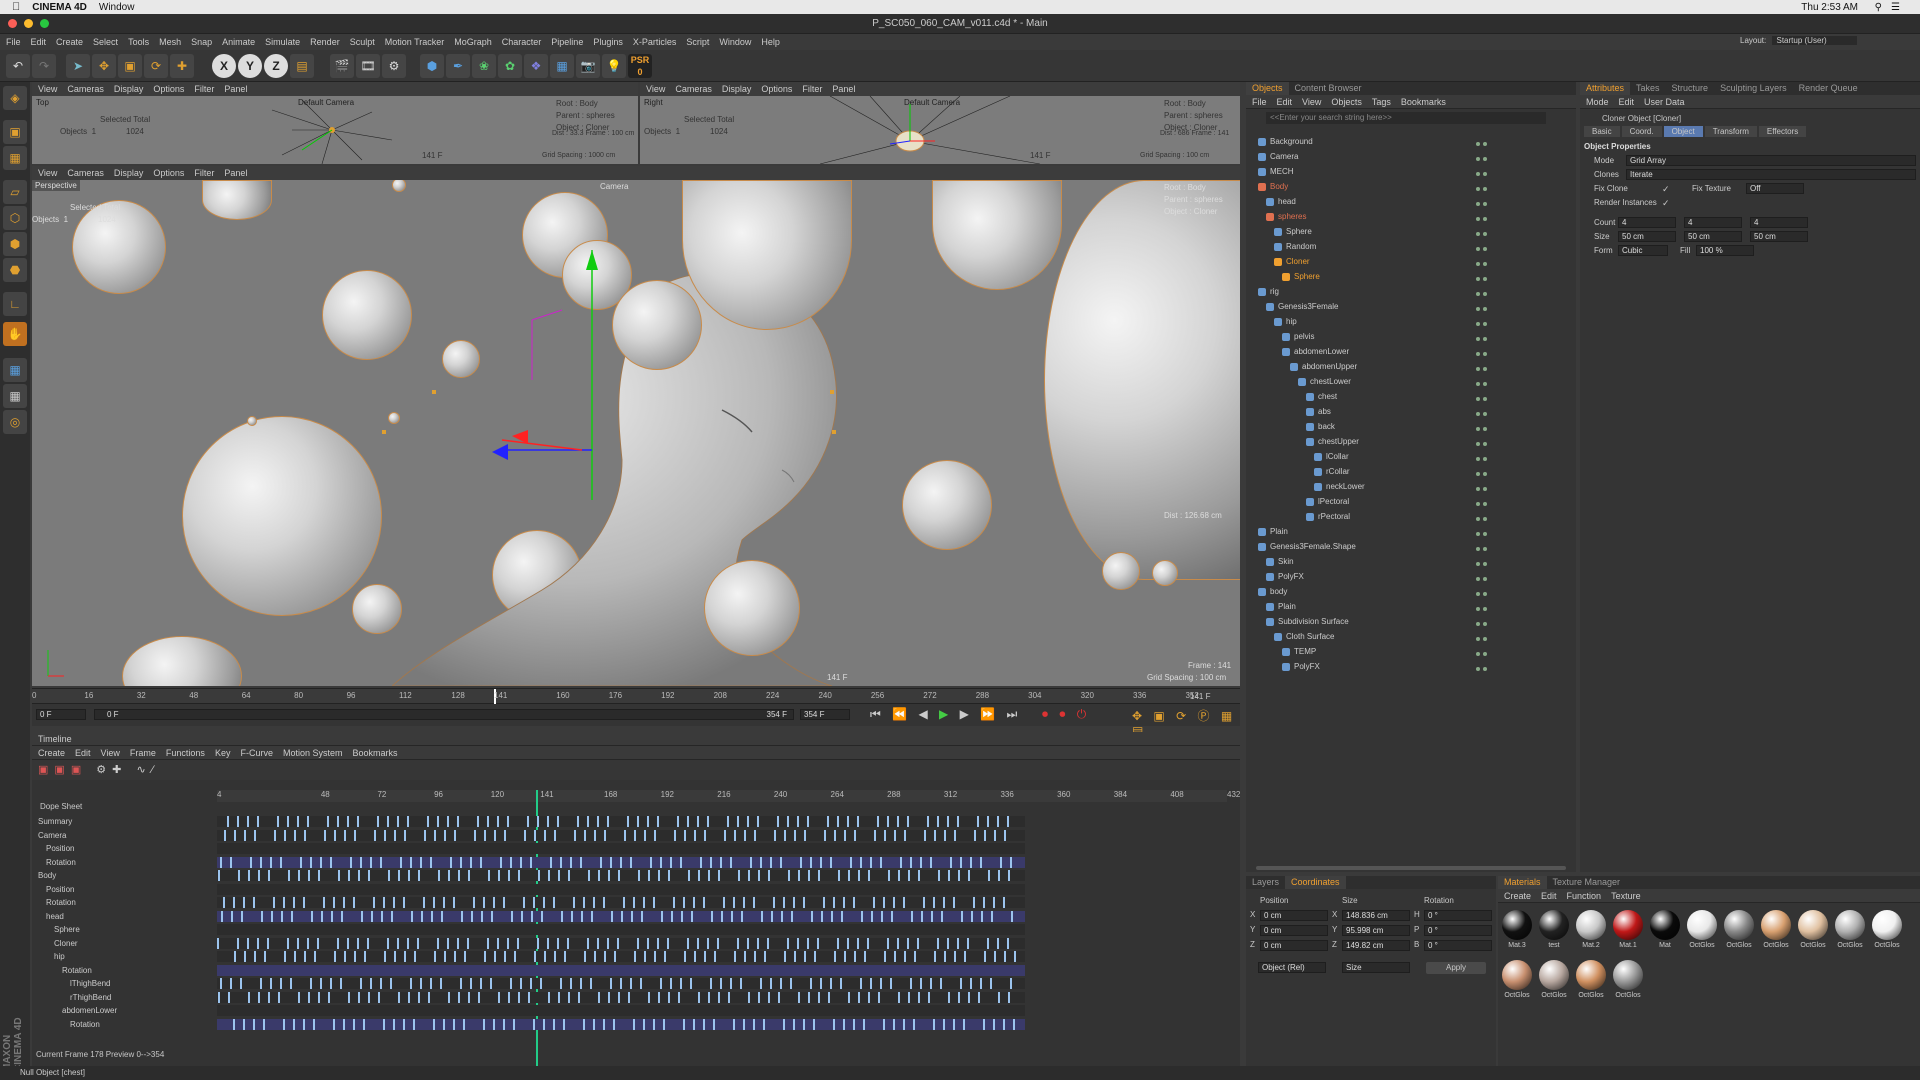 The width and height of the screenshot is (1920, 1080). What do you see at coordinates (1411, 382) in the screenshot?
I see `object-row: chestLower` at bounding box center [1411, 382].